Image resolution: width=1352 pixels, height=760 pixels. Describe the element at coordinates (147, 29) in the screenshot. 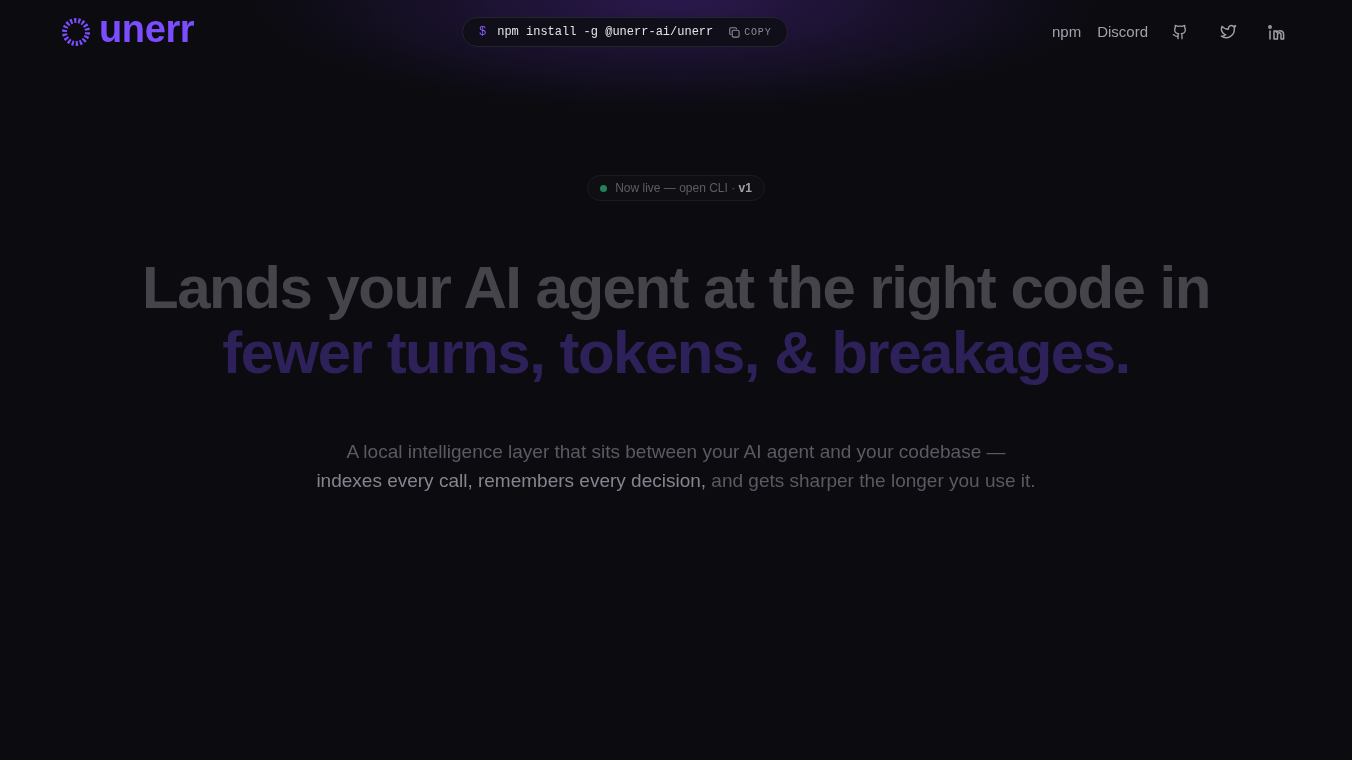

I see `logo-wordmark: unerr` at that location.